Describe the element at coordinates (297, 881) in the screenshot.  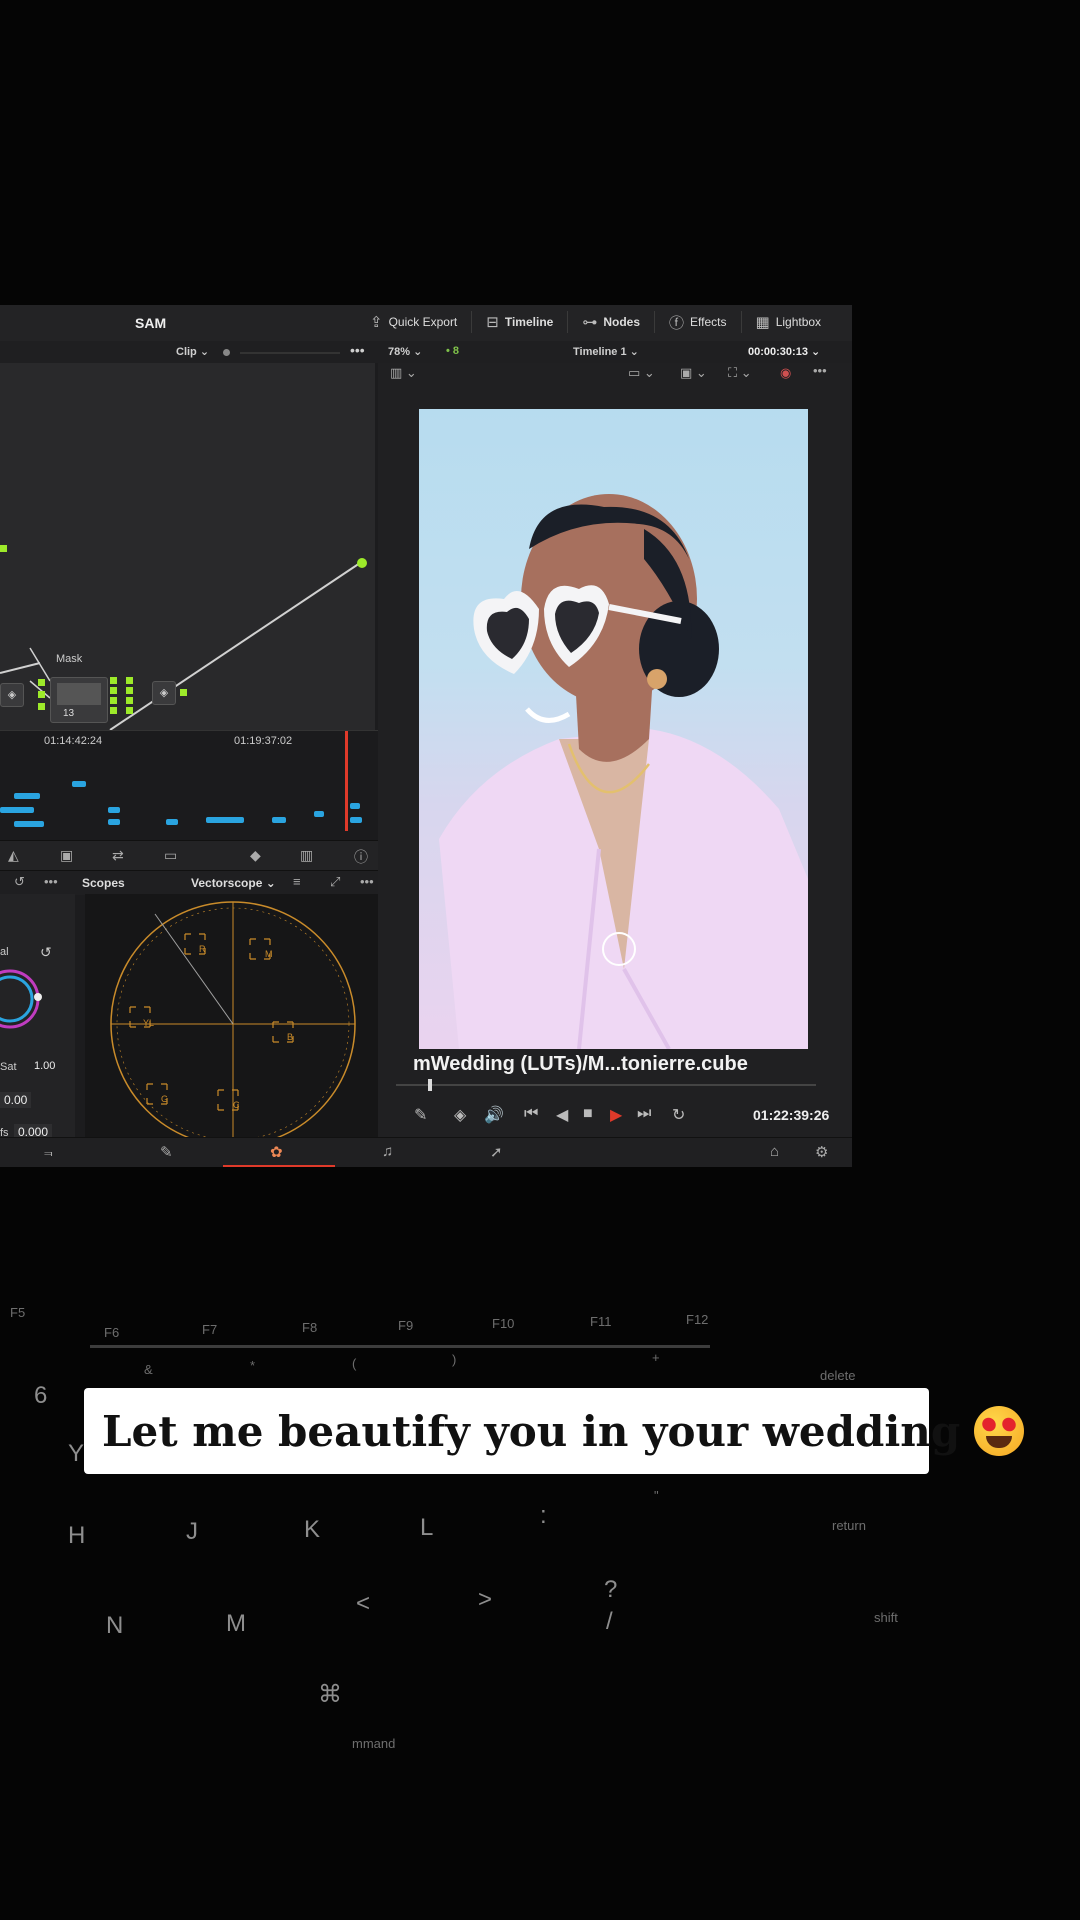
I see `sliders-icon: ≡` at that location.